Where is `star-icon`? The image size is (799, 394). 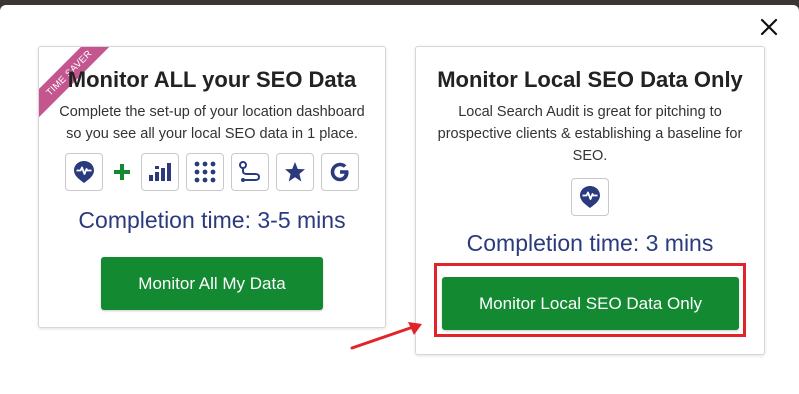
star-icon is located at coordinates (295, 172).